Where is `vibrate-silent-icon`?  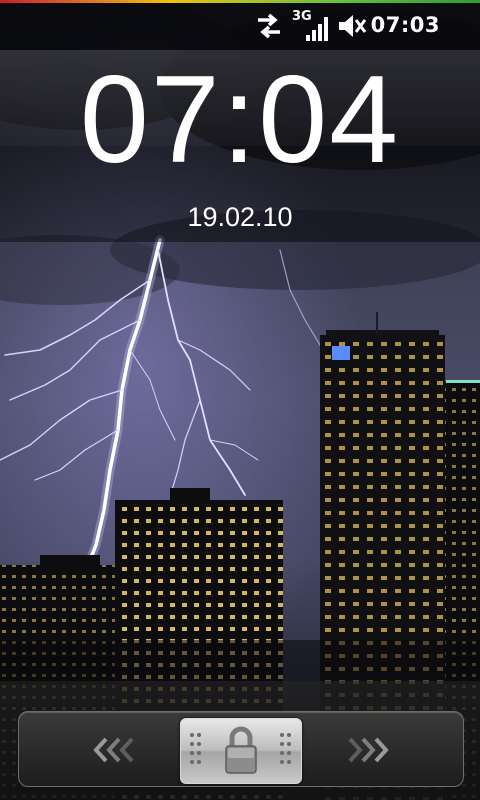 vibrate-silent-icon is located at coordinates (353, 26).